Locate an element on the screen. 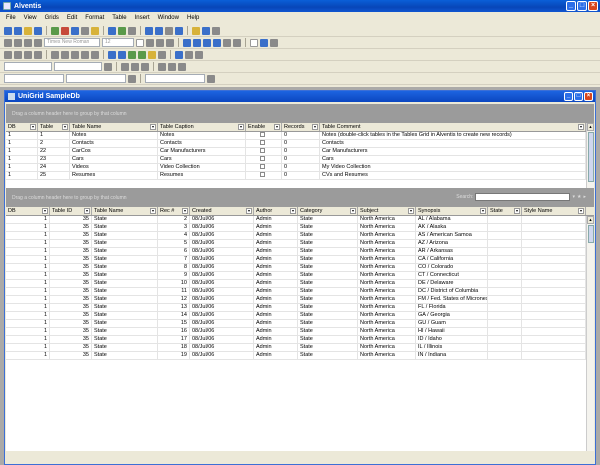 The image size is (600, 465). table-cell: GU / Guam is located at coordinates (452, 323).